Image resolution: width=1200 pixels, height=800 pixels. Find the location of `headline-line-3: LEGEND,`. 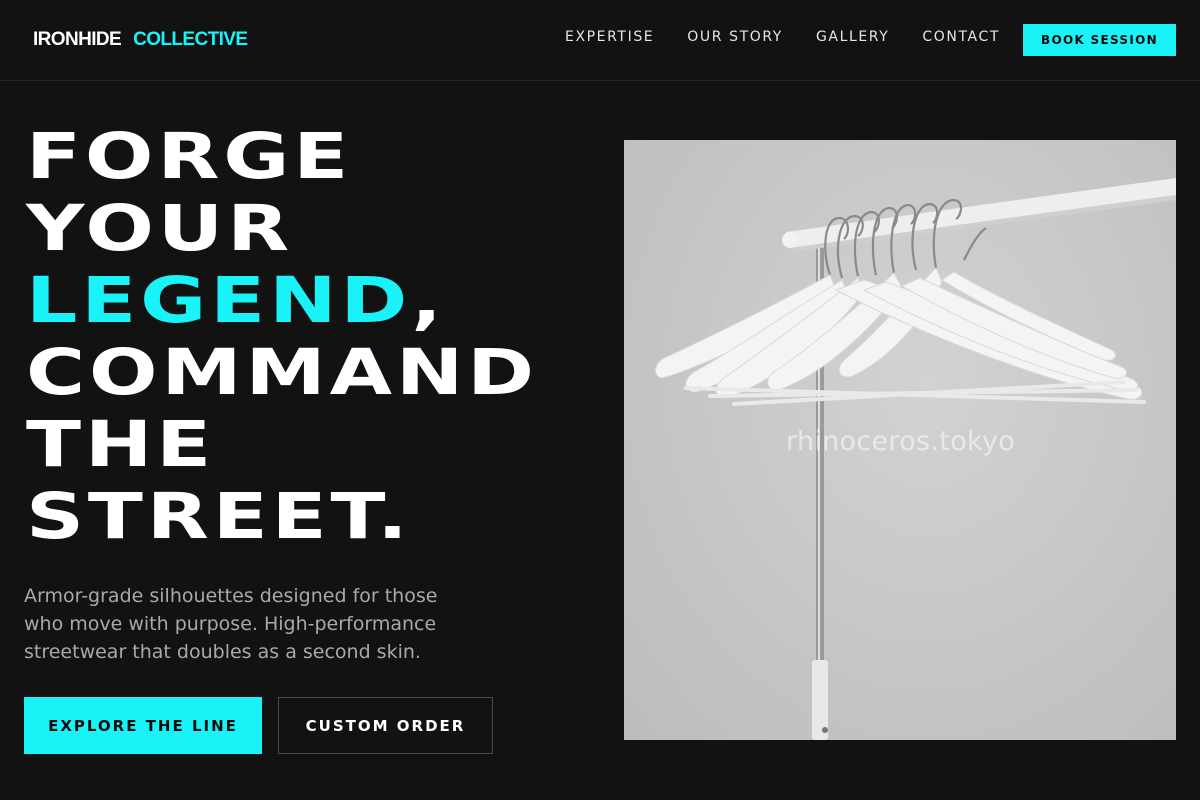

headline-line-3: LEGEND, is located at coordinates (282, 301).